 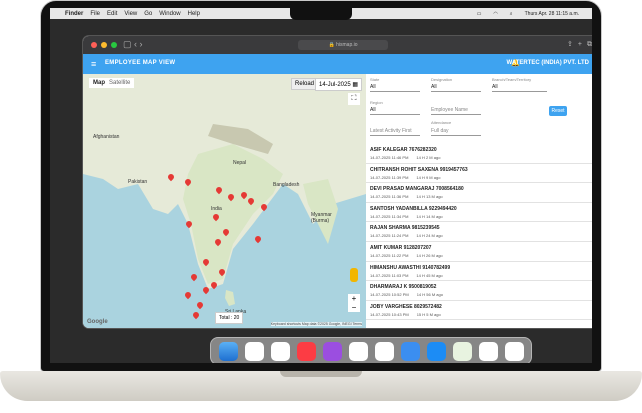 I want to click on map-label: Myanmar (Burma), so click(x=321, y=218).